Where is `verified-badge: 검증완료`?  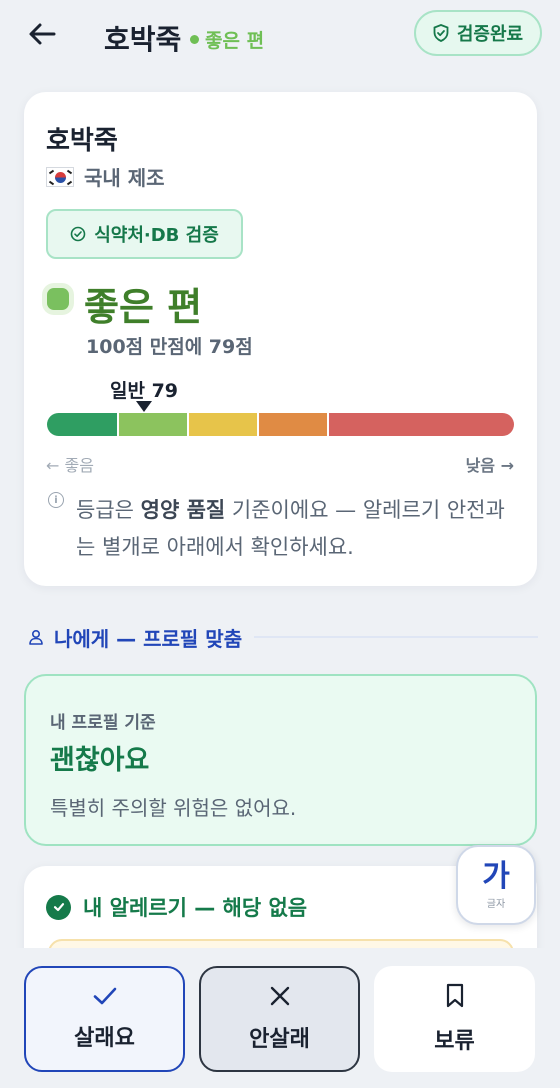 verified-badge: 검증완료 is located at coordinates (478, 33).